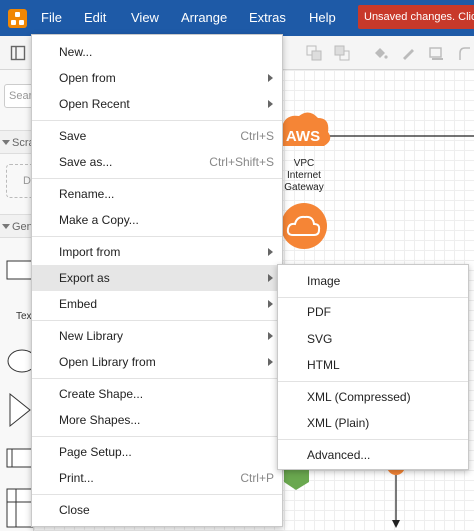 This screenshot has width=474, height=531. What do you see at coordinates (16, 142) in the screenshot?
I see `sidebar-section-scratchpad: Scratchpad` at bounding box center [16, 142].